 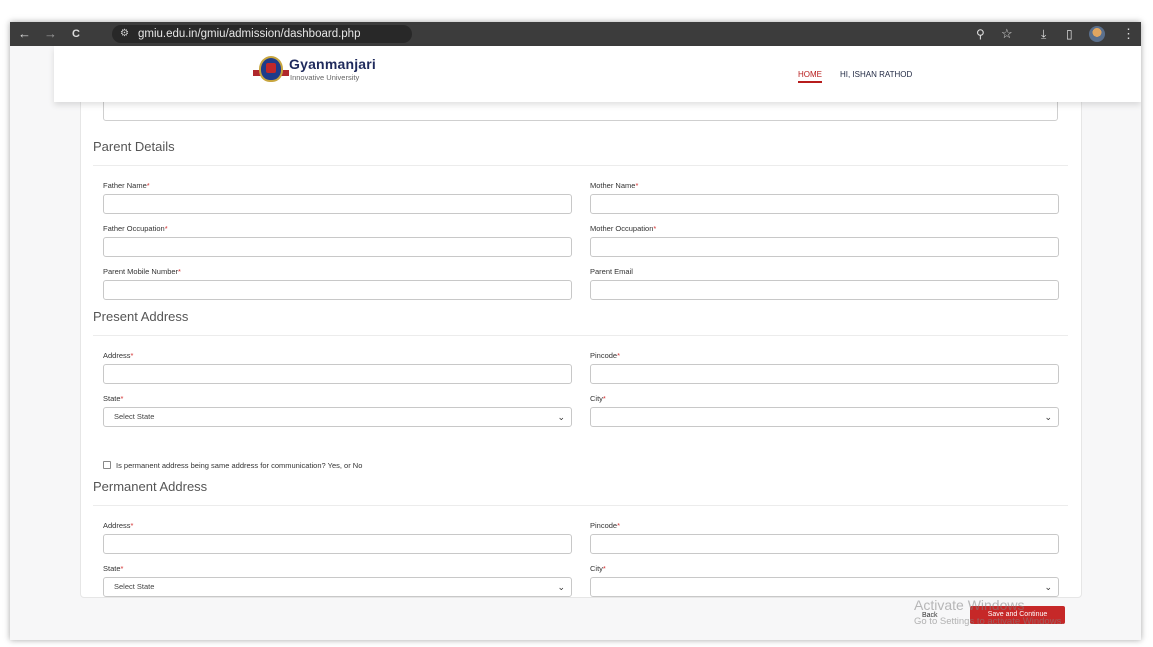 I want to click on mother-name-label: Mother Name*, so click(x=614, y=185).